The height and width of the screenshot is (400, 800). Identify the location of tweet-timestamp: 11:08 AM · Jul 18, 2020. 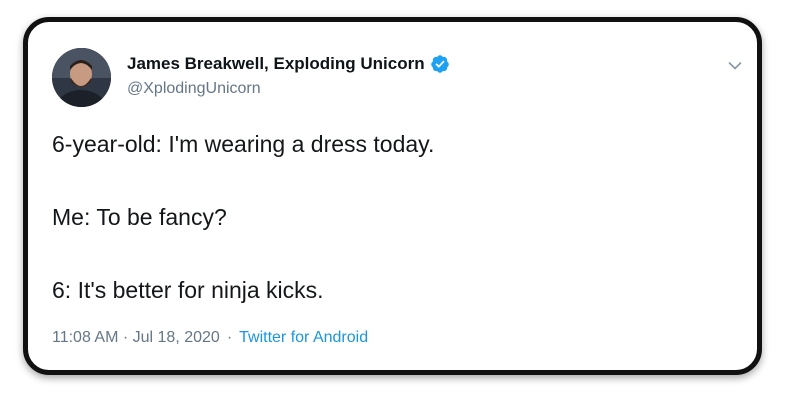
(136, 338).